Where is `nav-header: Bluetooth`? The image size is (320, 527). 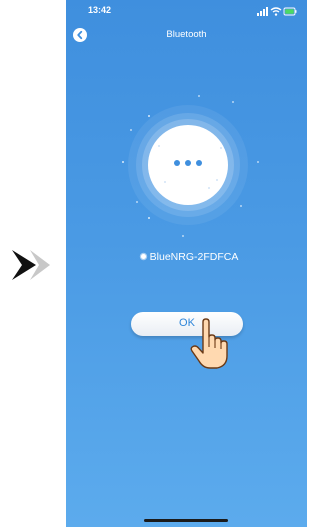
nav-header: Bluetooth is located at coordinates (186, 36).